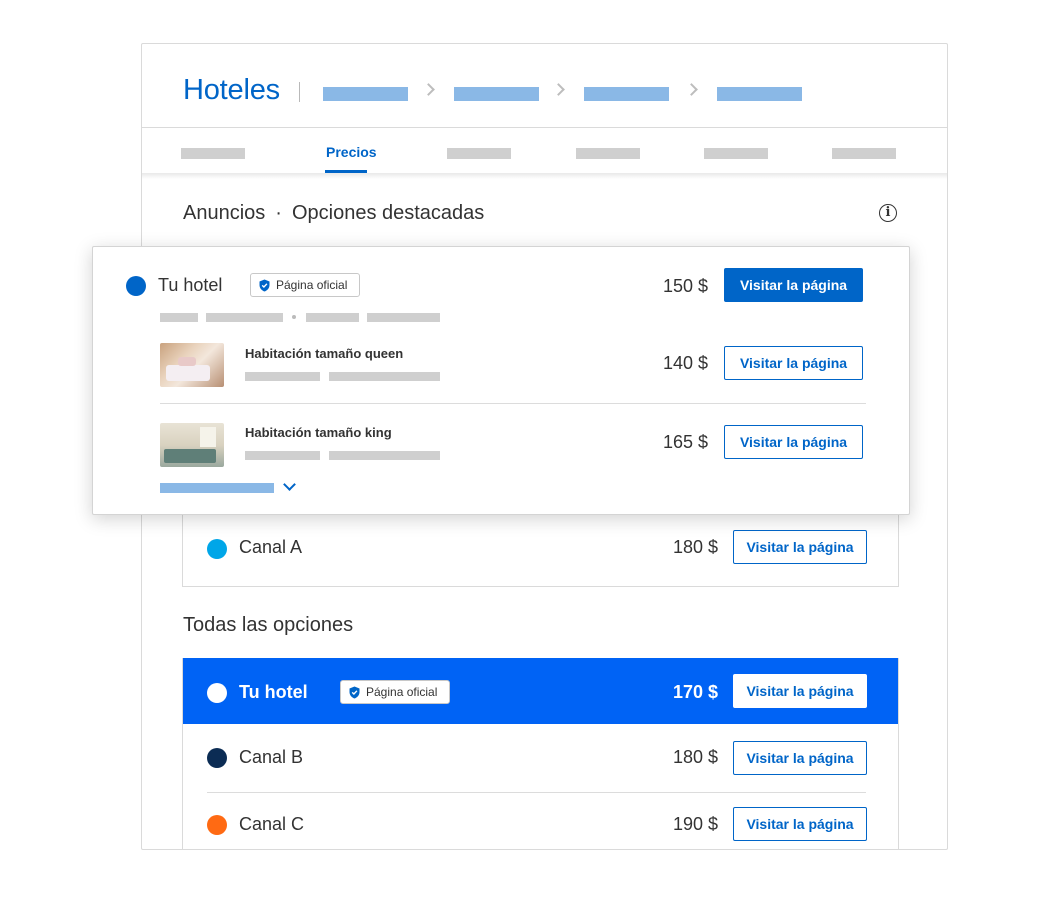 The width and height of the screenshot is (1040, 898). Describe the element at coordinates (402, 692) in the screenshot. I see `badge-label: Página oficial` at that location.